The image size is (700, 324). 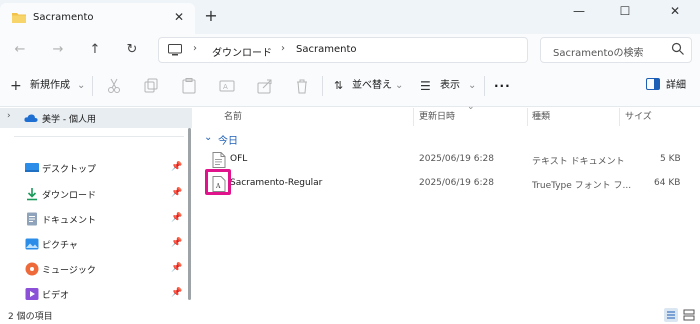 I want to click on sort-icon: ⇅, so click(x=339, y=85).